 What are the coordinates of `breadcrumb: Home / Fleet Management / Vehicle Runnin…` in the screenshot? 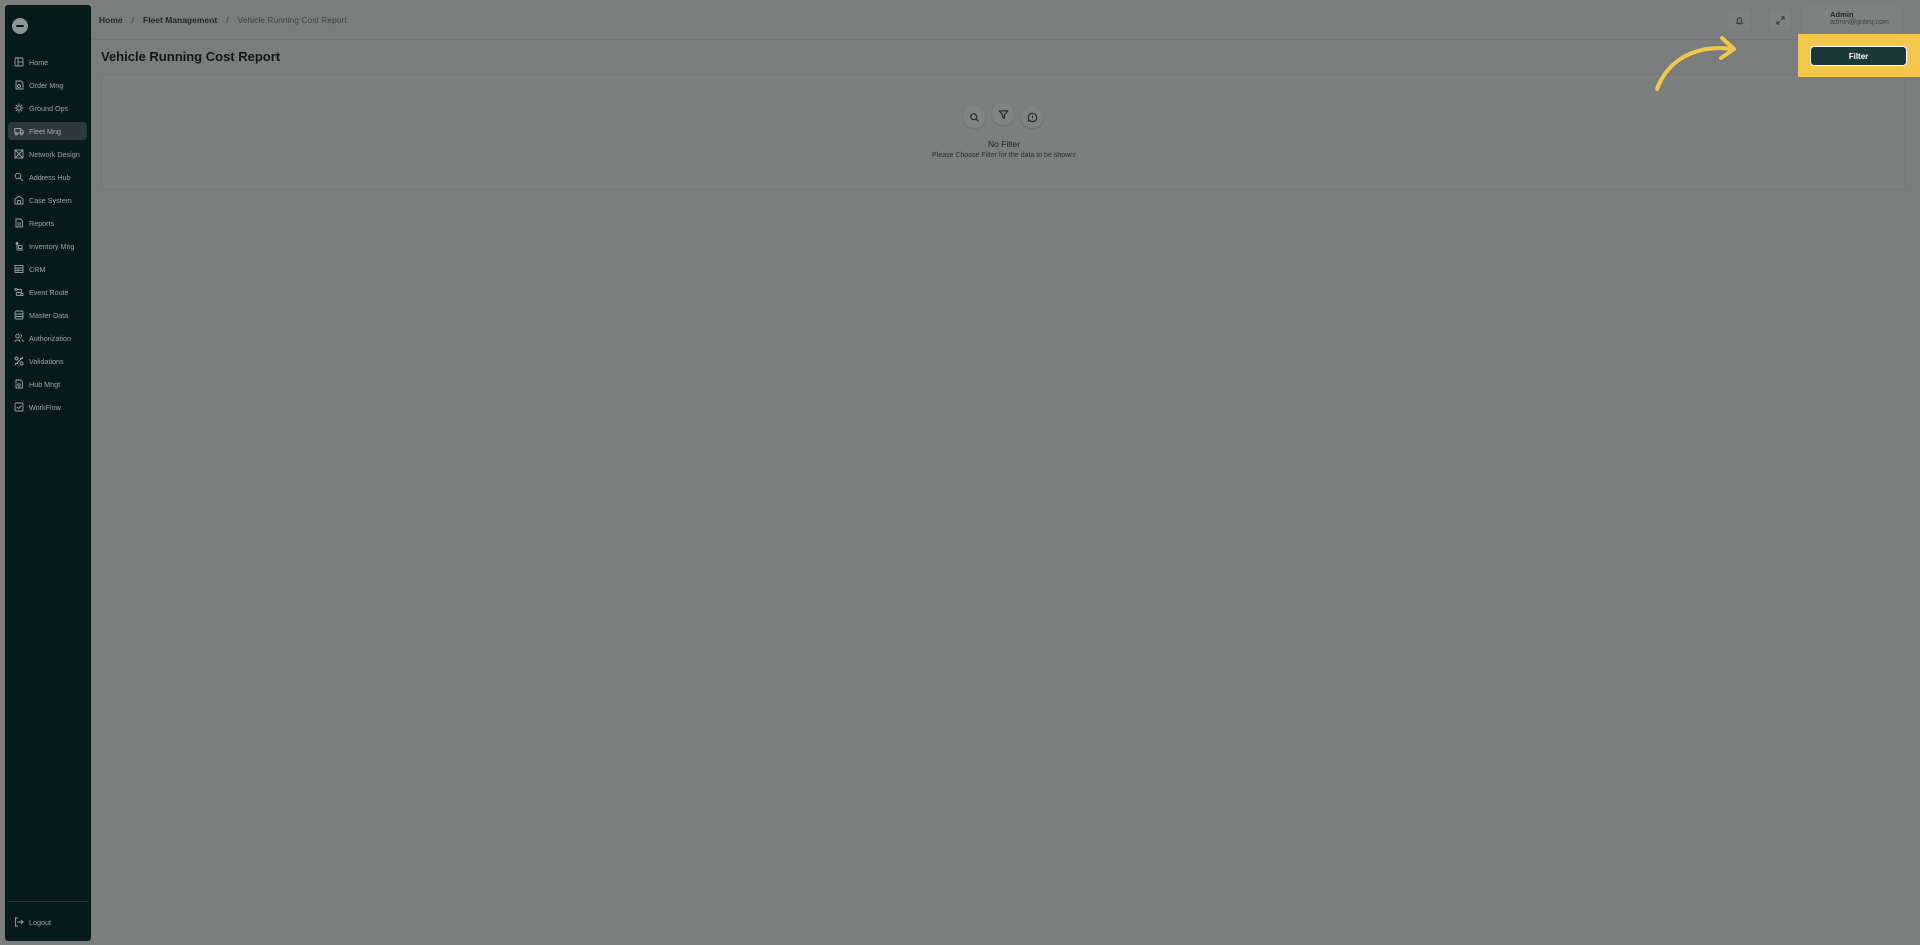 It's located at (223, 20).